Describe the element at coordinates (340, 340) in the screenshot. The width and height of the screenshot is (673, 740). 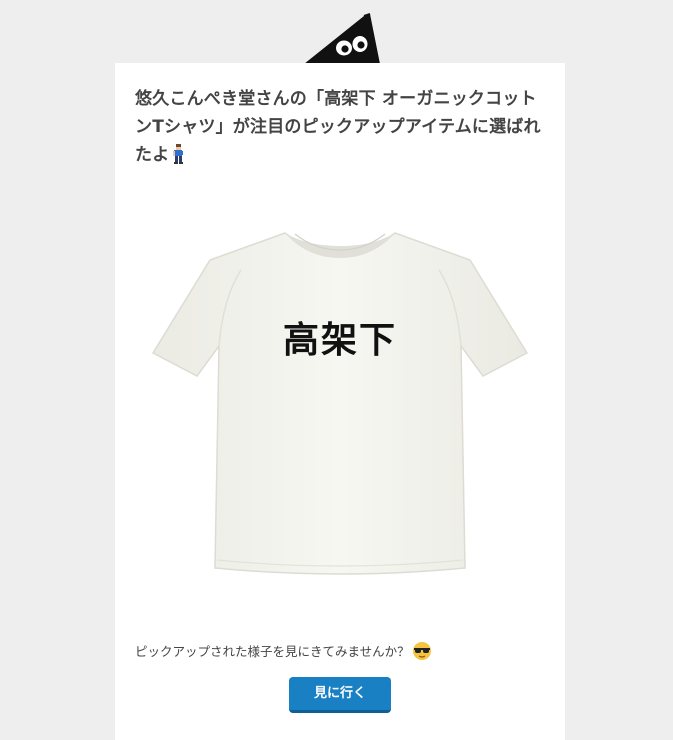
I see `shirt-print-text: 高架下` at that location.